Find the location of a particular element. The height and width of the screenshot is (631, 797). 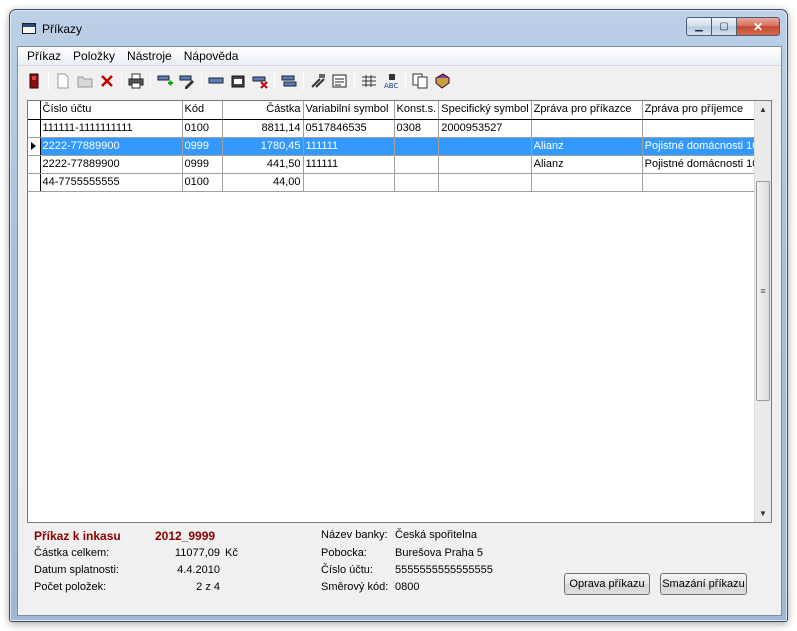

help-button is located at coordinates (441, 81).